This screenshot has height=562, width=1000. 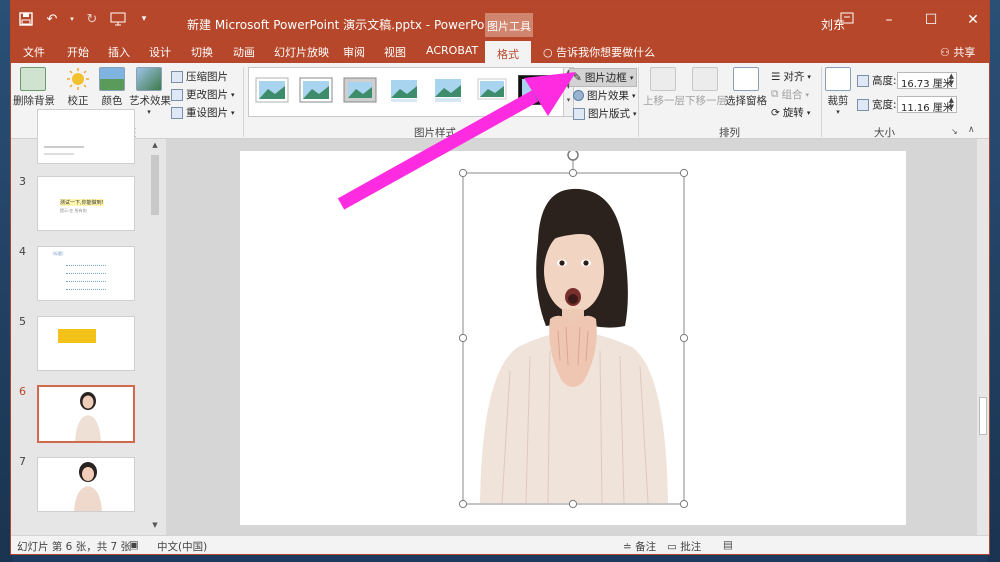 What do you see at coordinates (144, 19) in the screenshot?
I see `customize-qat-icon: ▾` at bounding box center [144, 19].